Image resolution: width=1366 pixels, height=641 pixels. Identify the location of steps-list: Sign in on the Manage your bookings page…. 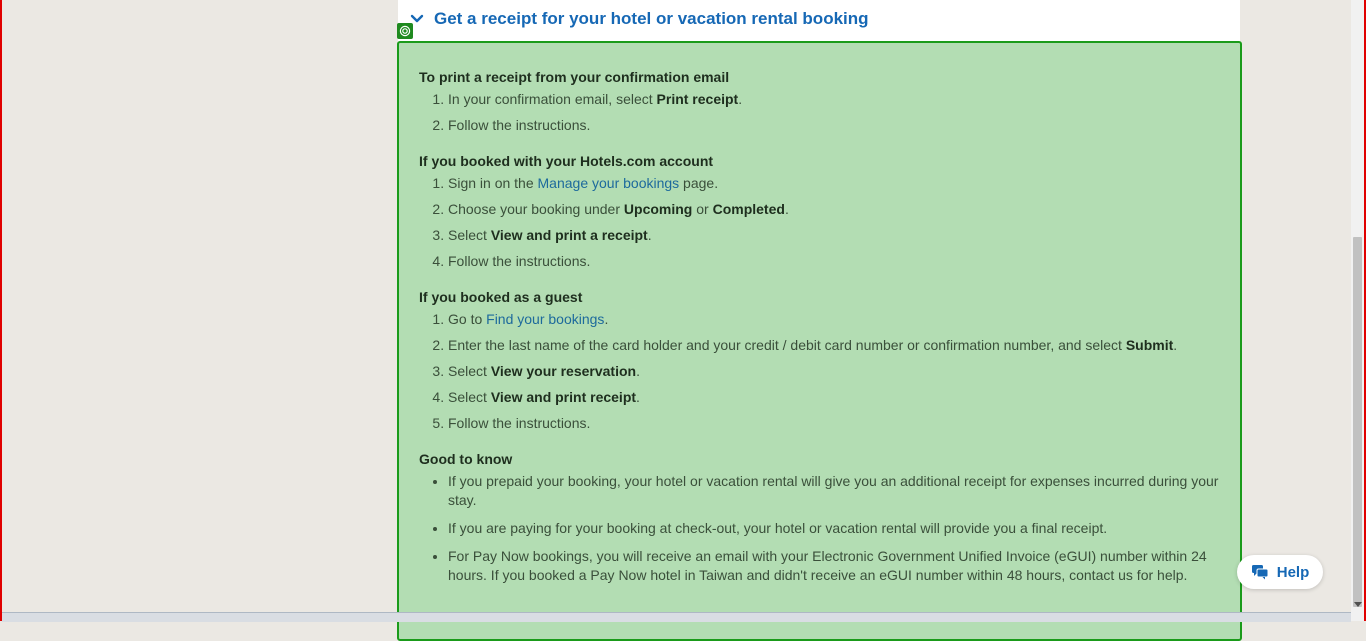
(819, 222).